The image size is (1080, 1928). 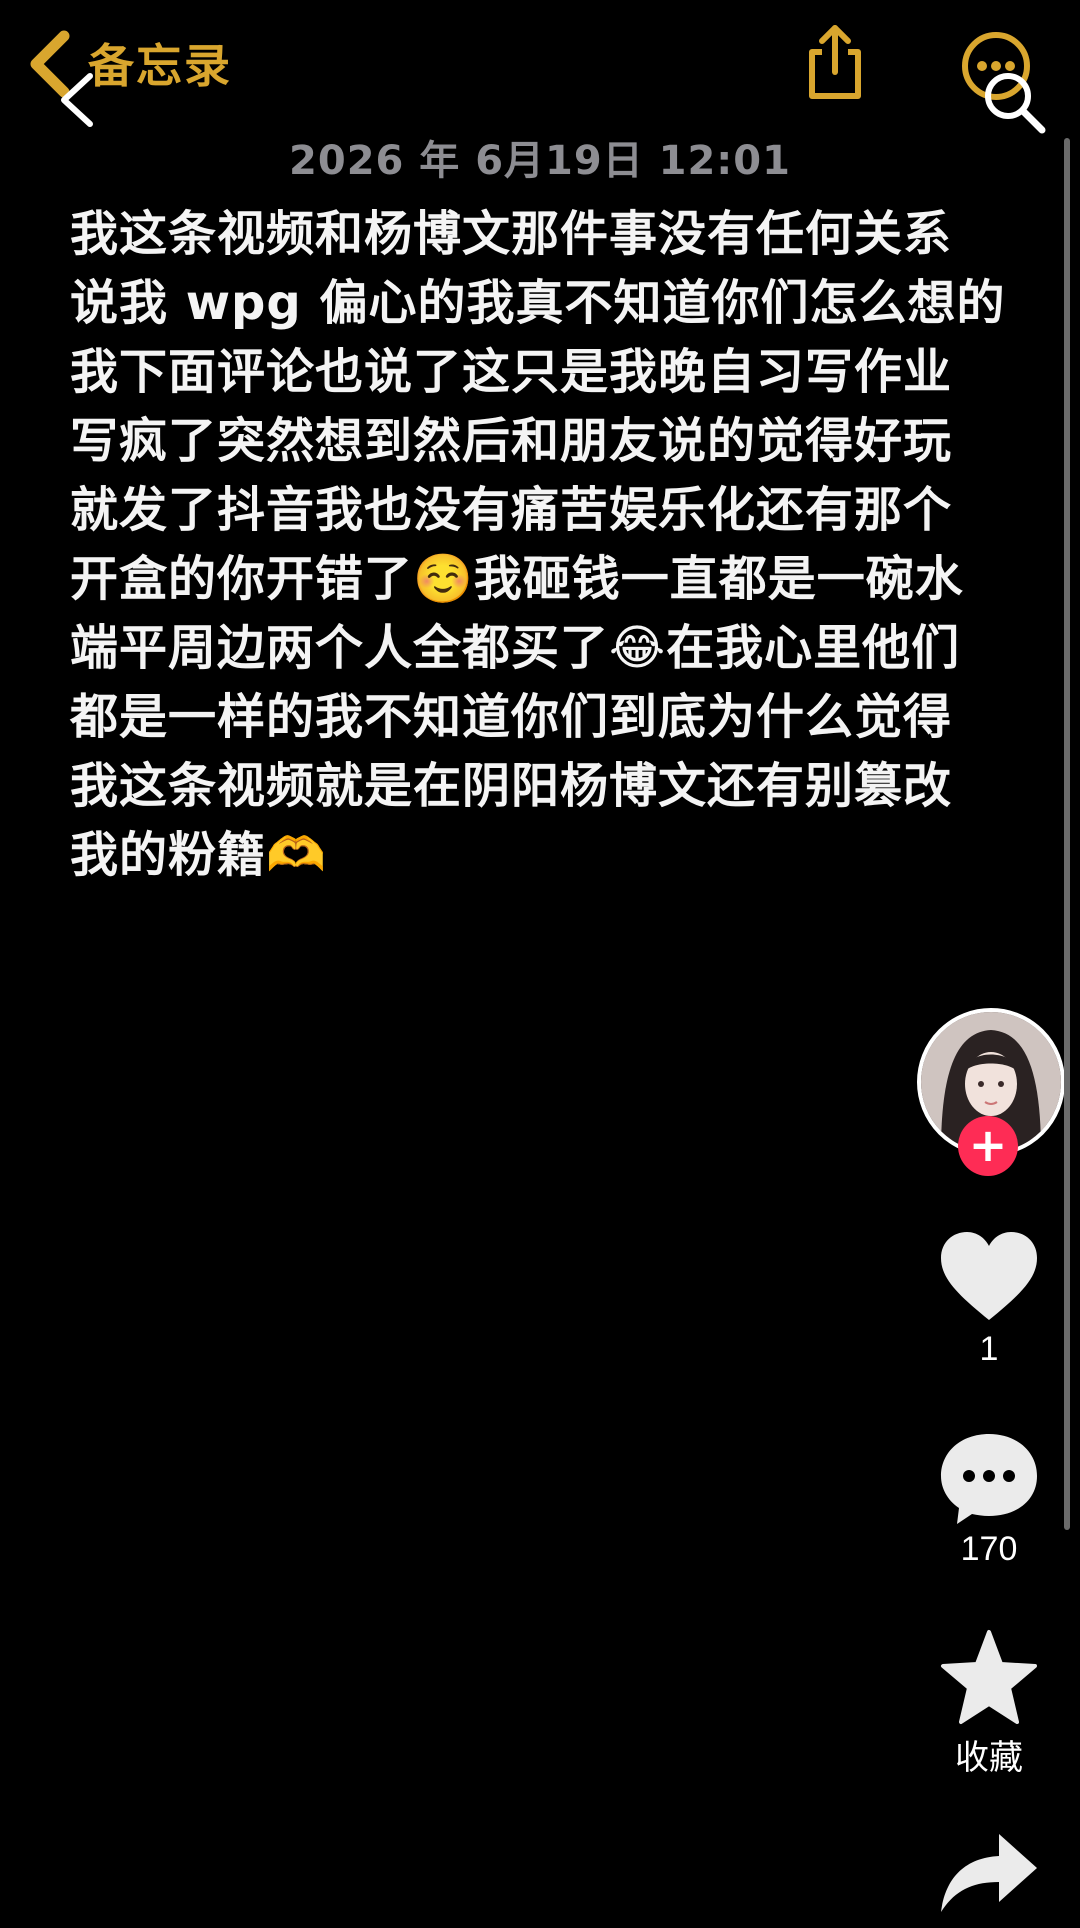 I want to click on note-line: 开盒的你开错了☺️我砸钱一直都是一碗水, so click(x=517, y=579).